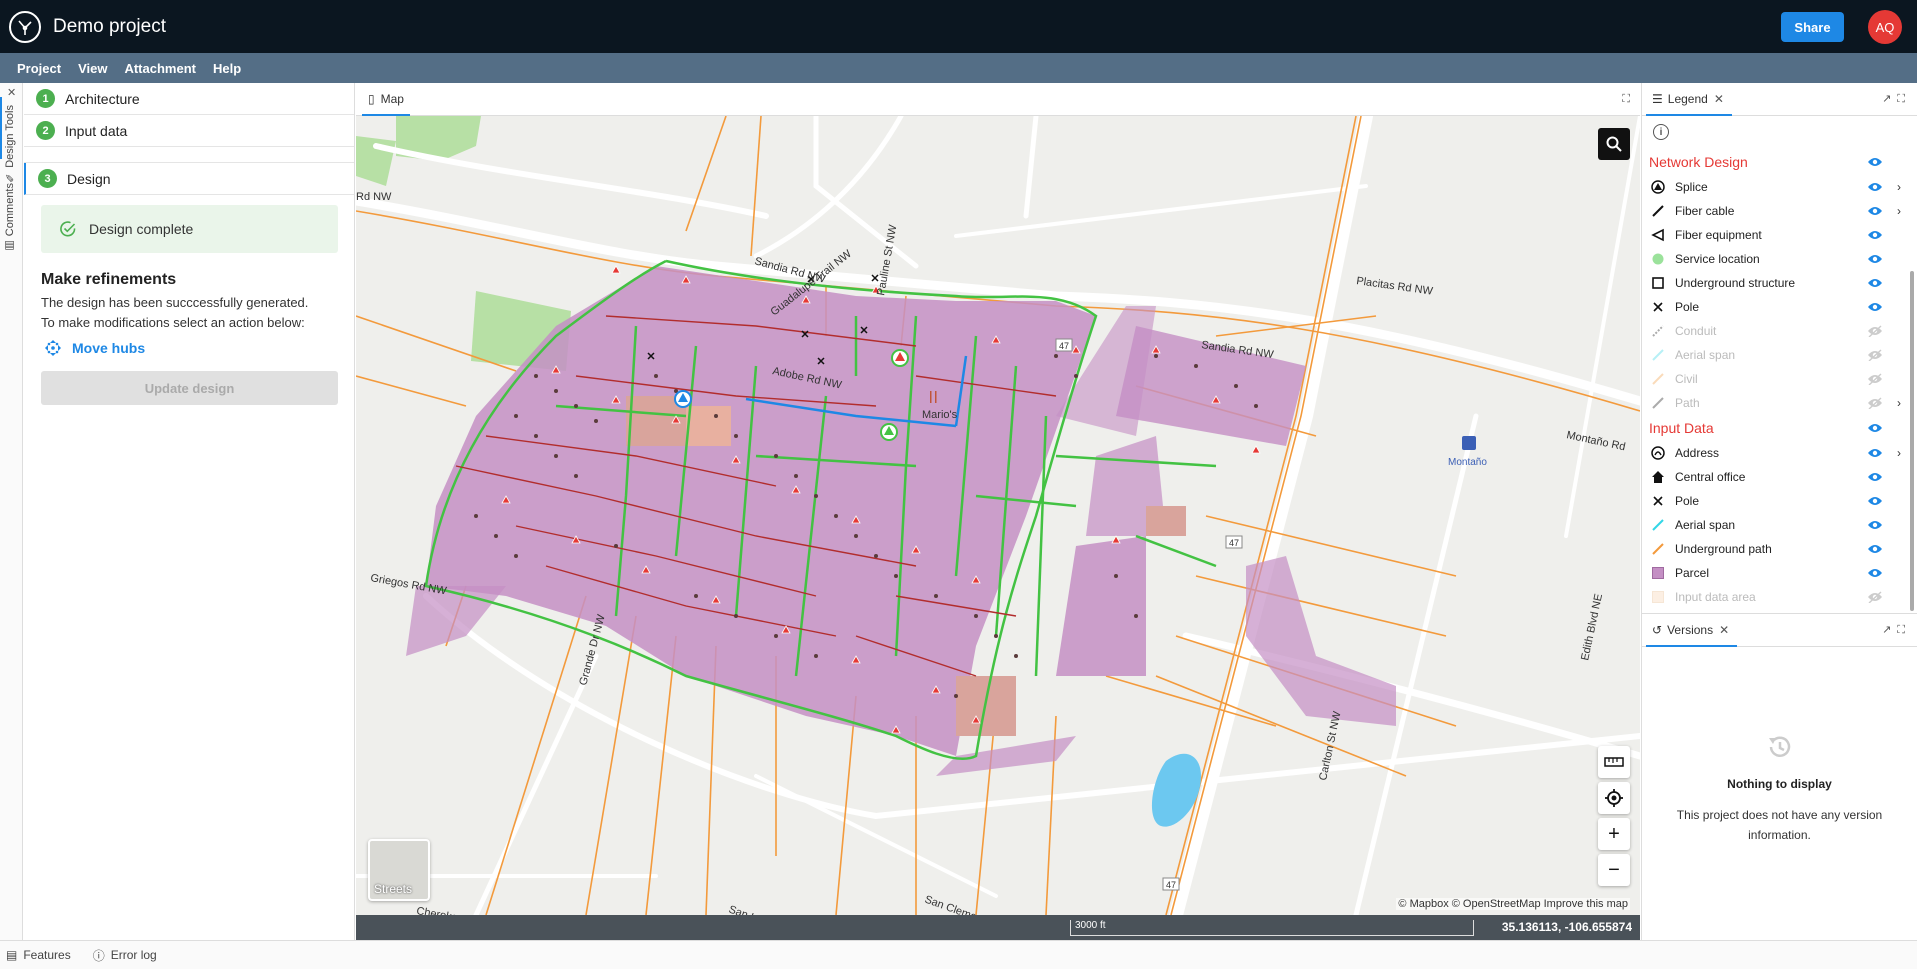 The height and width of the screenshot is (969, 1917). Describe the element at coordinates (1774, 573) in the screenshot. I see `legend-item: Parcel` at that location.